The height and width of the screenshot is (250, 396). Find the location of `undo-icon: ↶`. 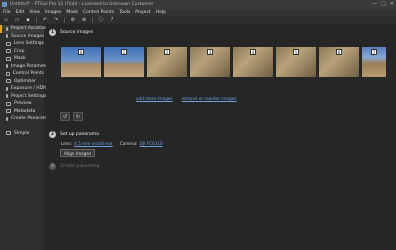

undo-icon: ↶ is located at coordinates (45, 20).